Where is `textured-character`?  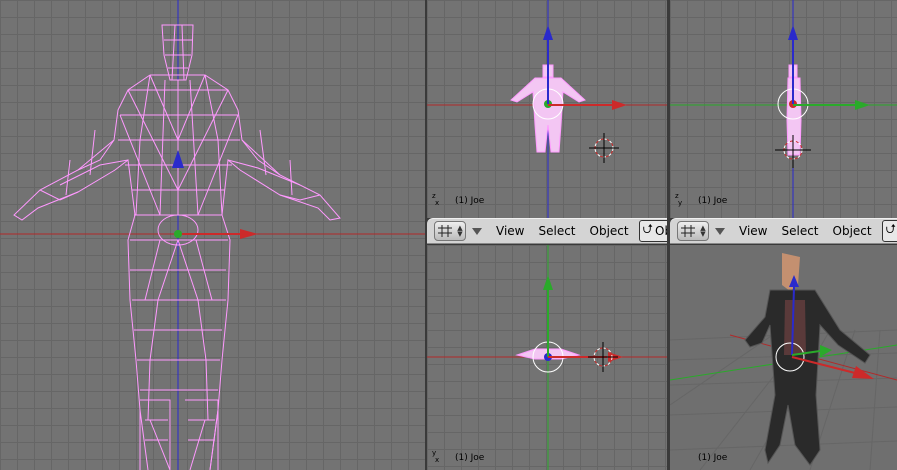
textured-character is located at coordinates (807, 359).